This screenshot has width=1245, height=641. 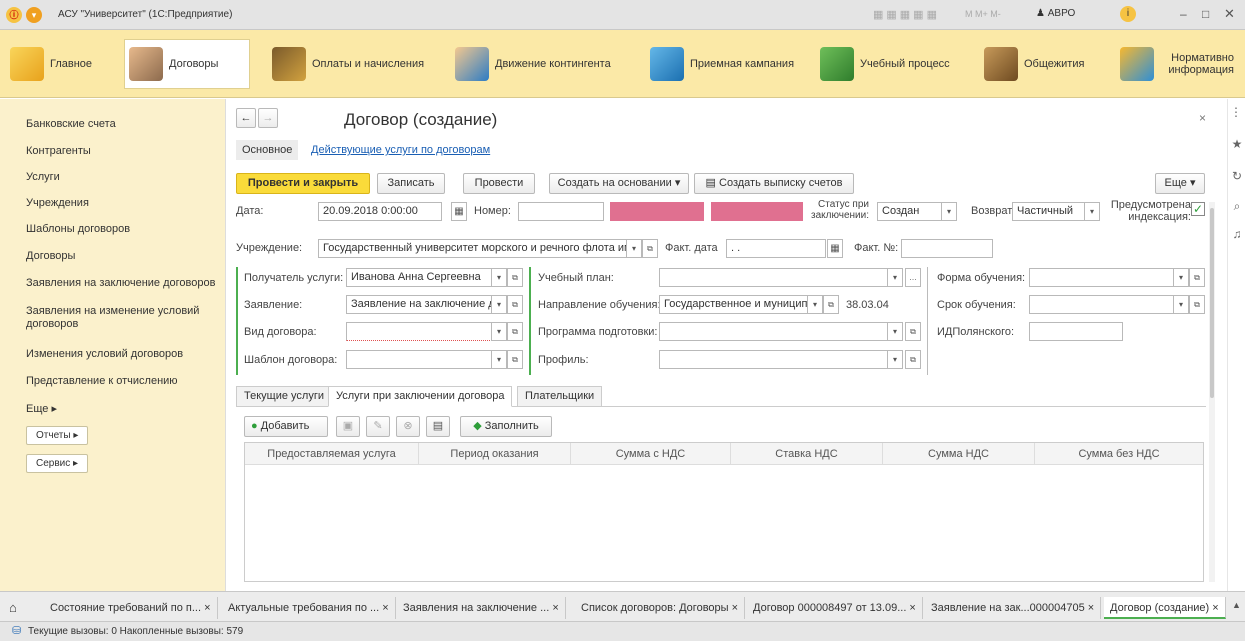 I want to click on bell-icon: ♫, so click(x=1237, y=234).